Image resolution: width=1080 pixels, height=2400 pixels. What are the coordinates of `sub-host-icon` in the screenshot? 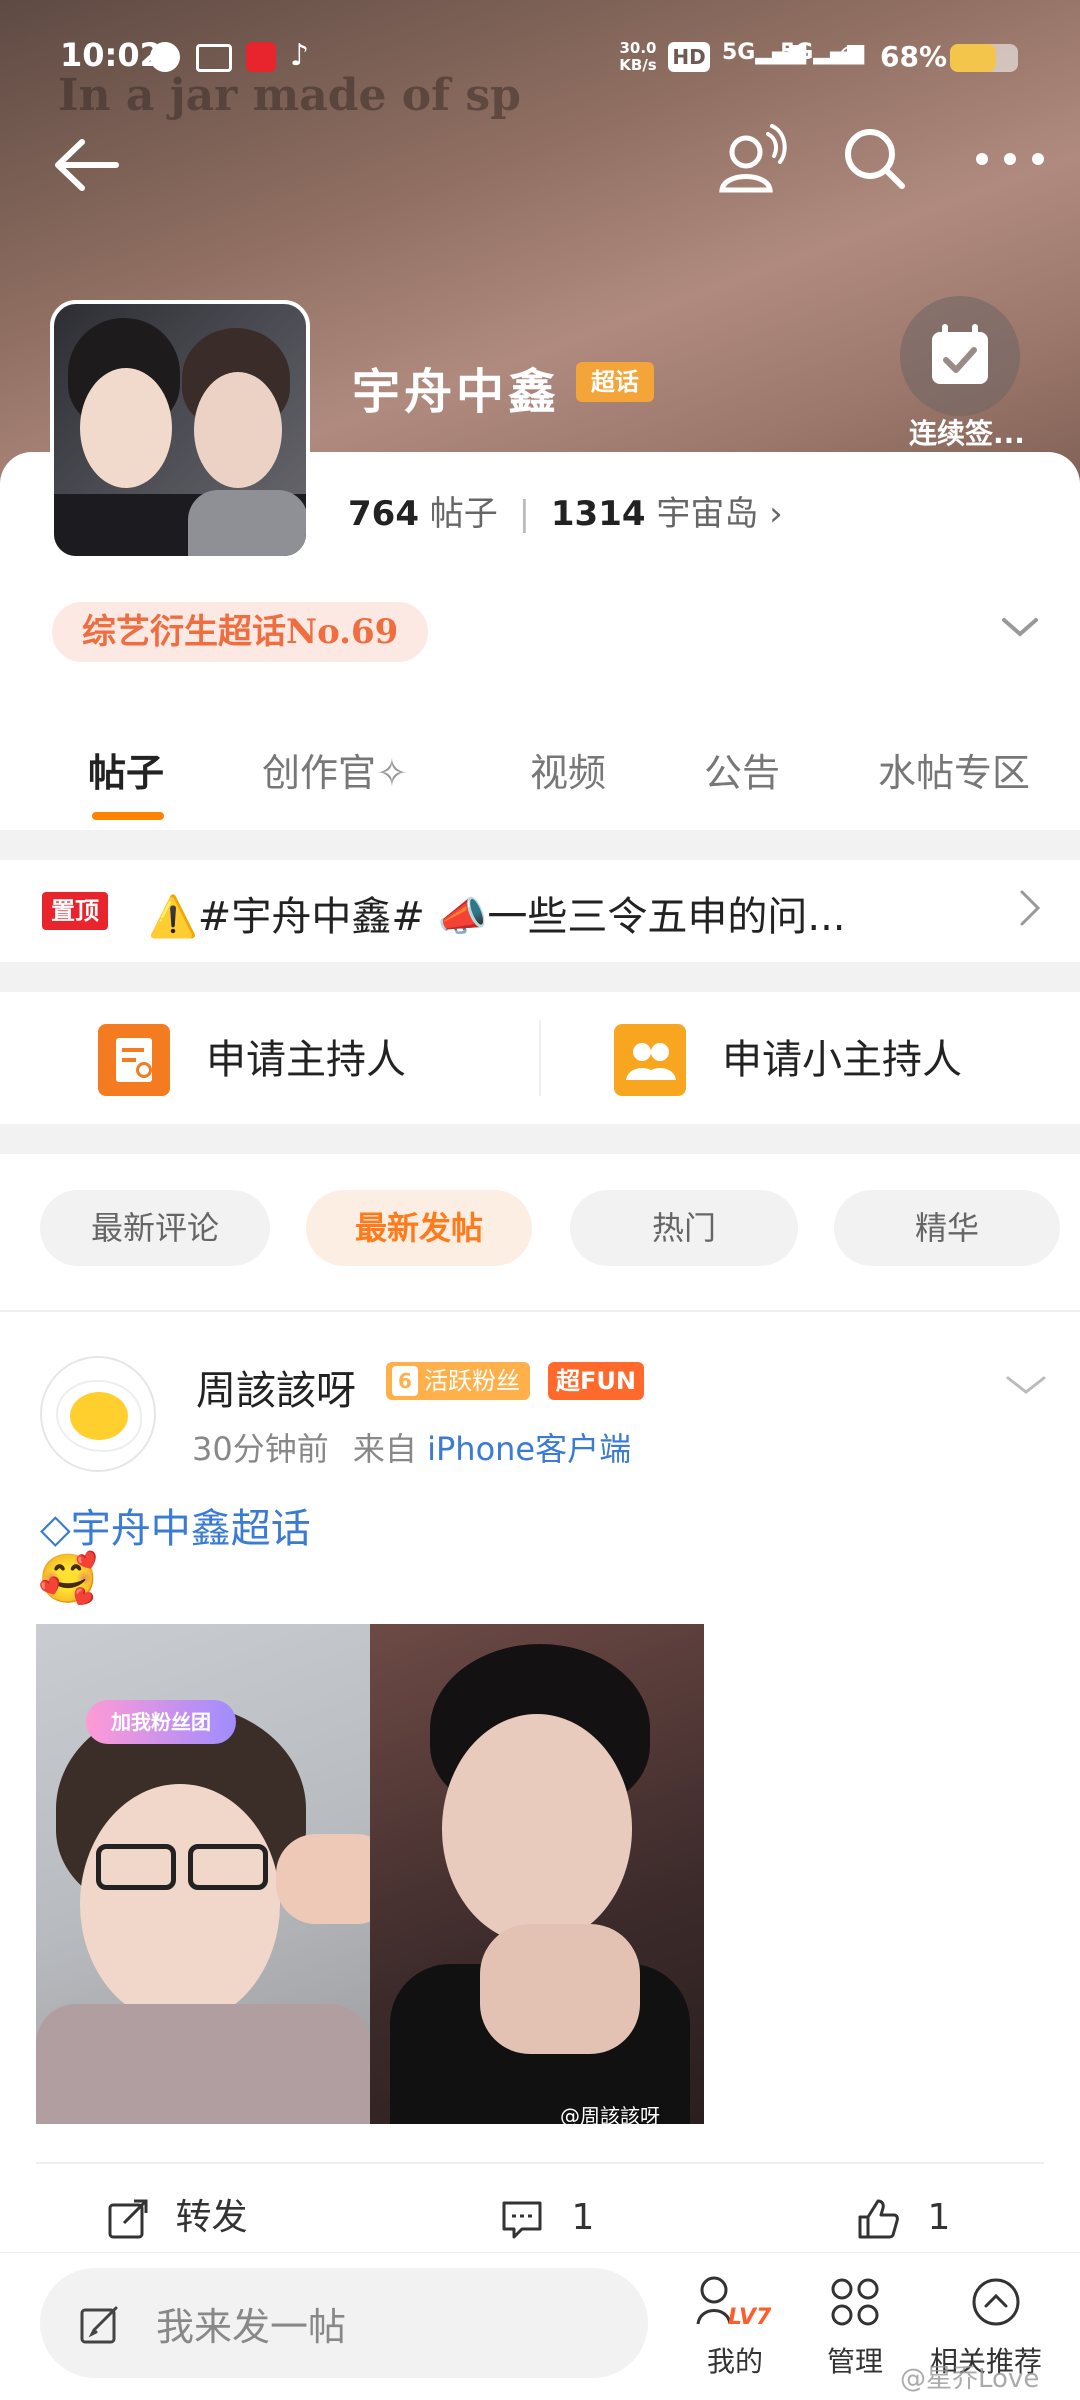 It's located at (650, 1060).